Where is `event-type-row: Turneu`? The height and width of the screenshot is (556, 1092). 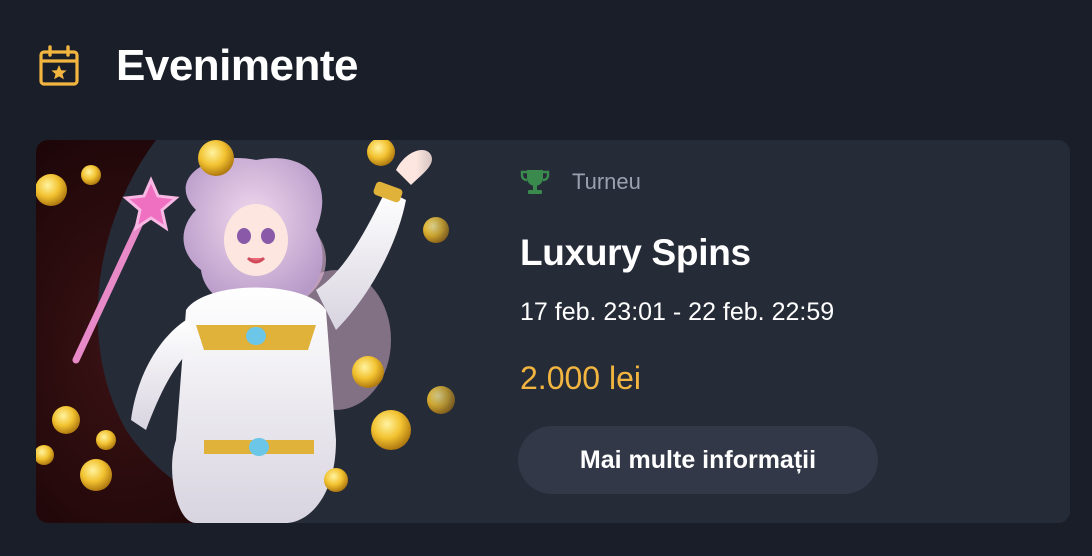 event-type-row: Turneu is located at coordinates (580, 182).